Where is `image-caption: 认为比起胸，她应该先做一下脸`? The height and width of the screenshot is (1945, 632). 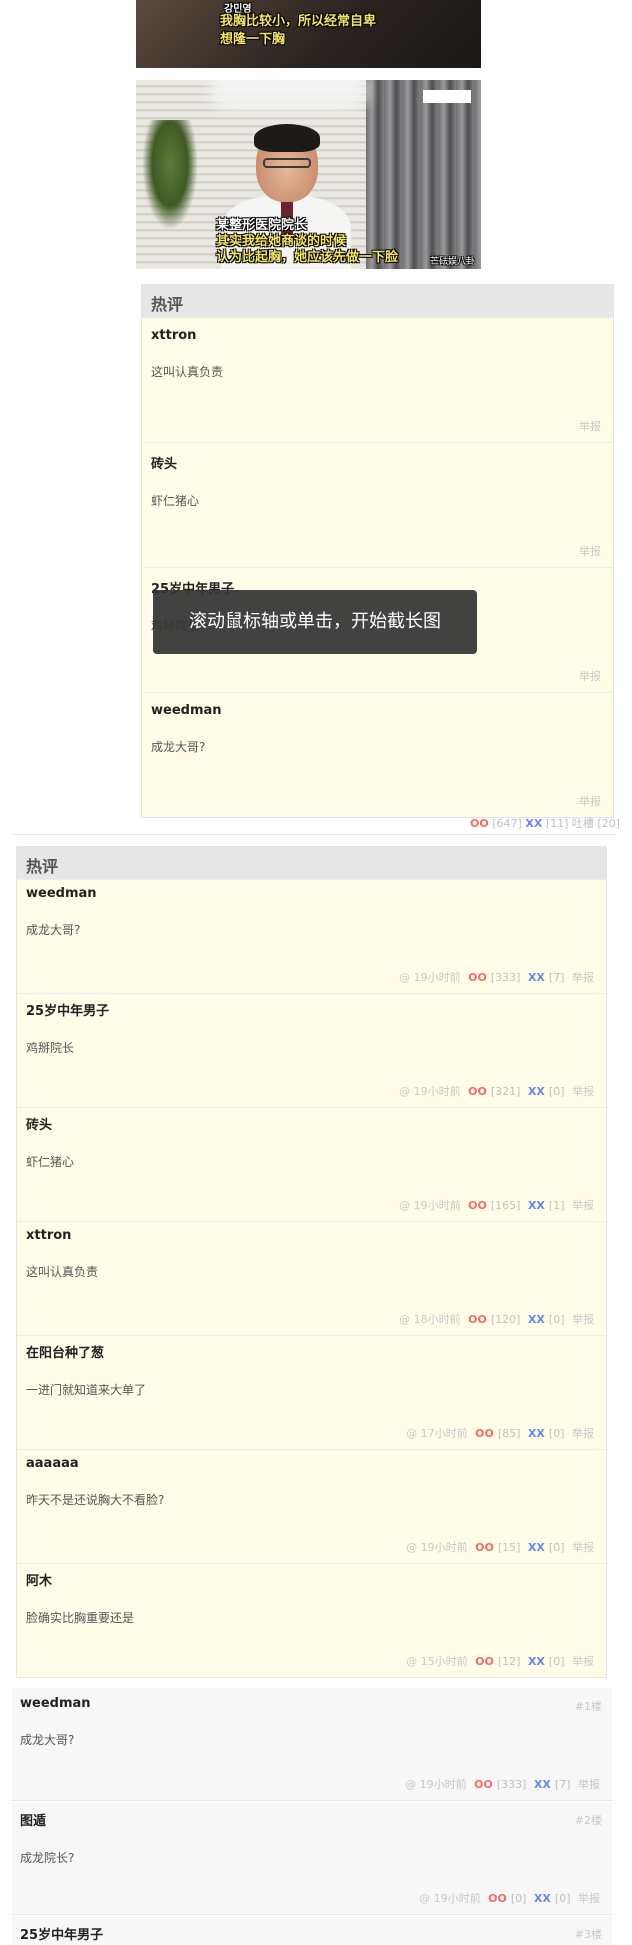 image-caption: 认为比起胸，她应该先做一下脸 is located at coordinates (307, 257).